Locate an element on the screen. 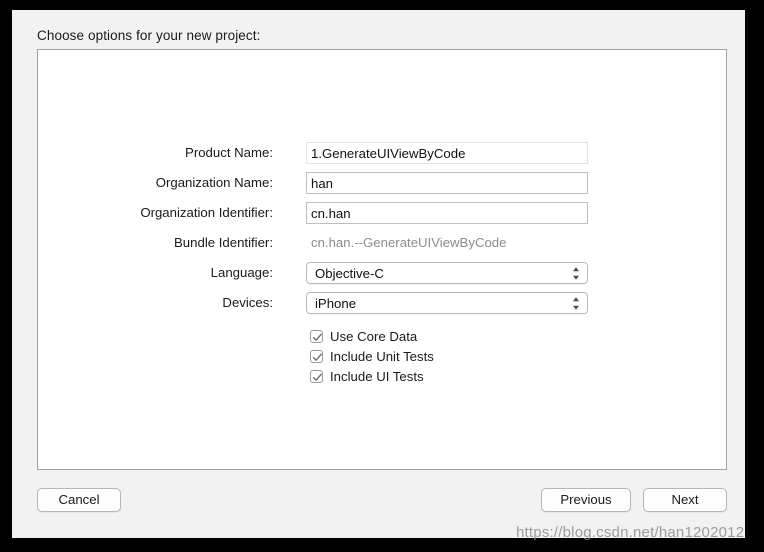  field-wrap-language: Objective-C is located at coordinates (447, 273).